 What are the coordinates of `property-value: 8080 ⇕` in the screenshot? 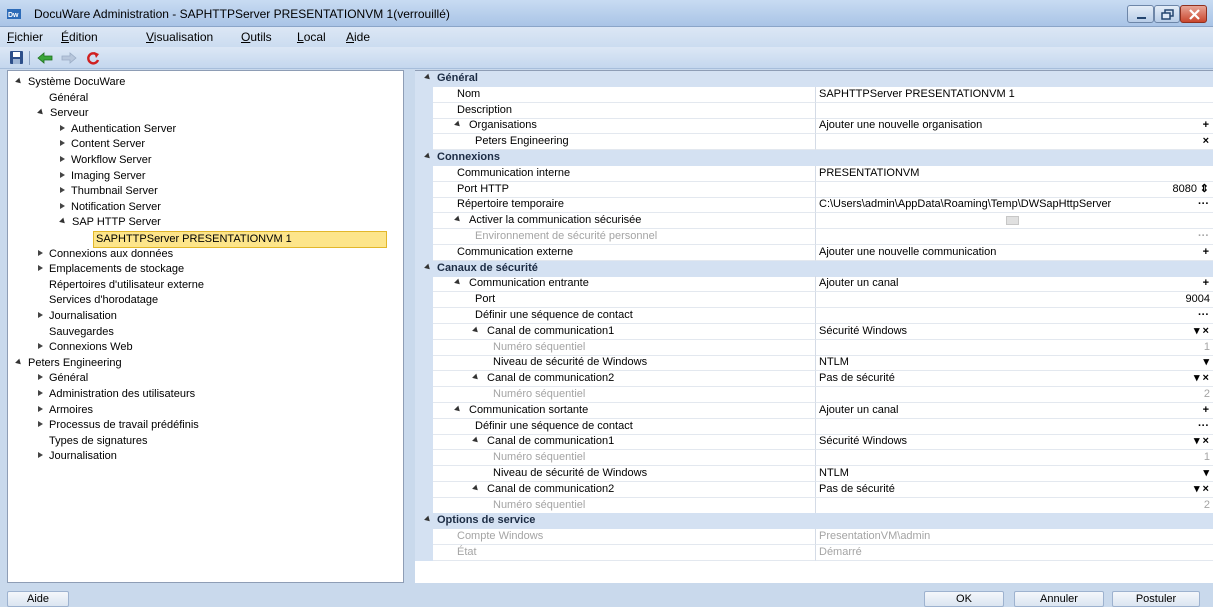 It's located at (1014, 189).